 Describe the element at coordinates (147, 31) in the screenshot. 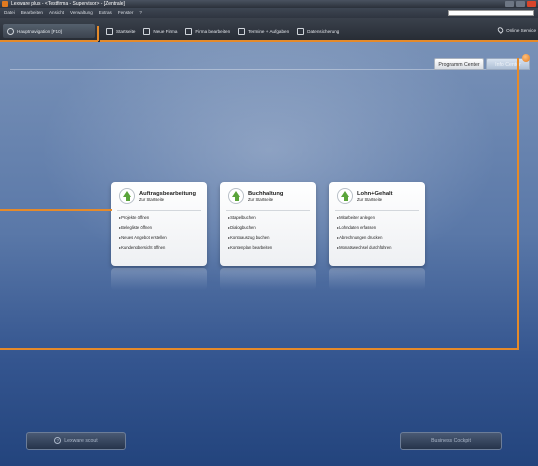

I see `new-company-icon` at that location.